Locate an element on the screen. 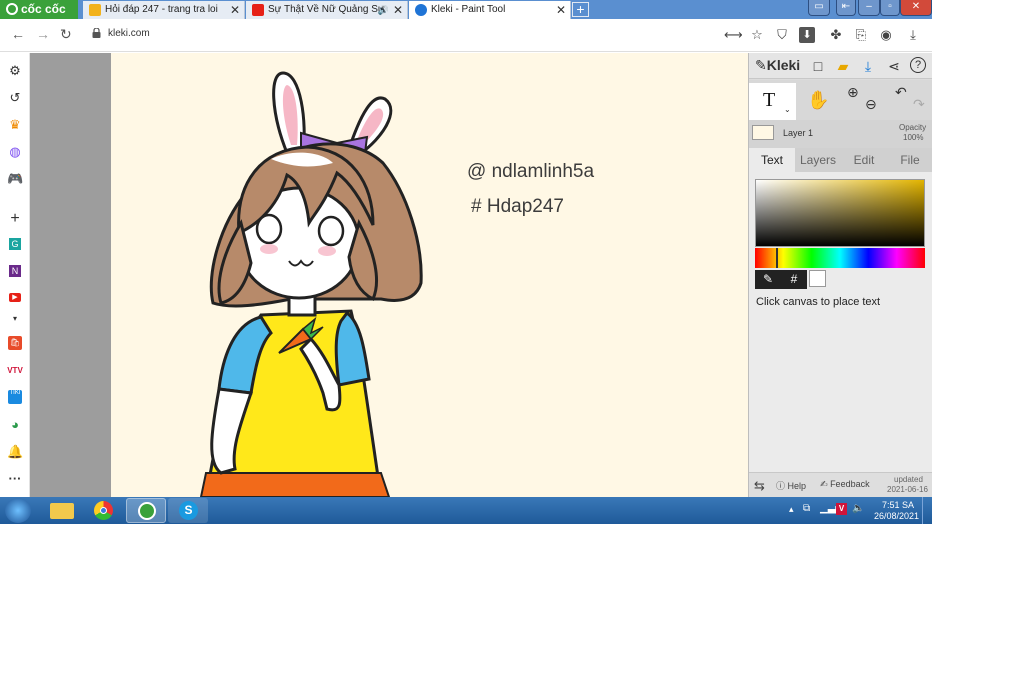  window-close-icon: ✕ is located at coordinates (916, 8).